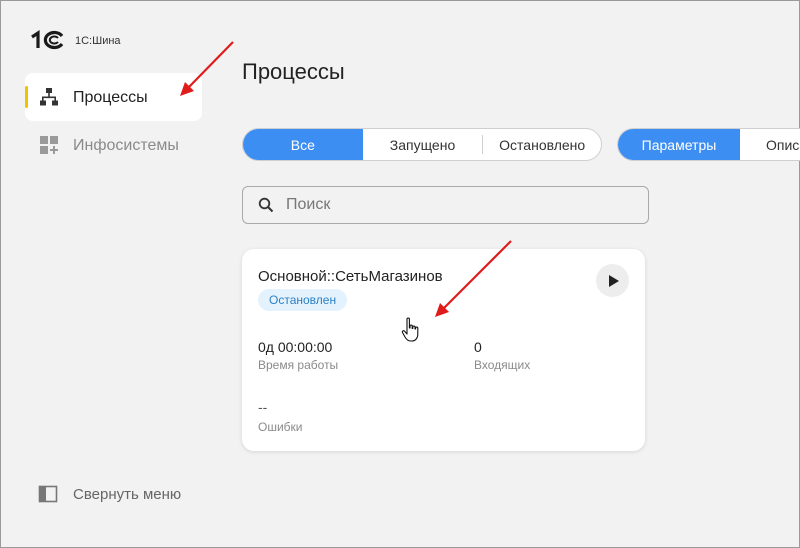 The image size is (800, 548). What do you see at coordinates (263, 407) in the screenshot?
I see `errors-value: --` at bounding box center [263, 407].